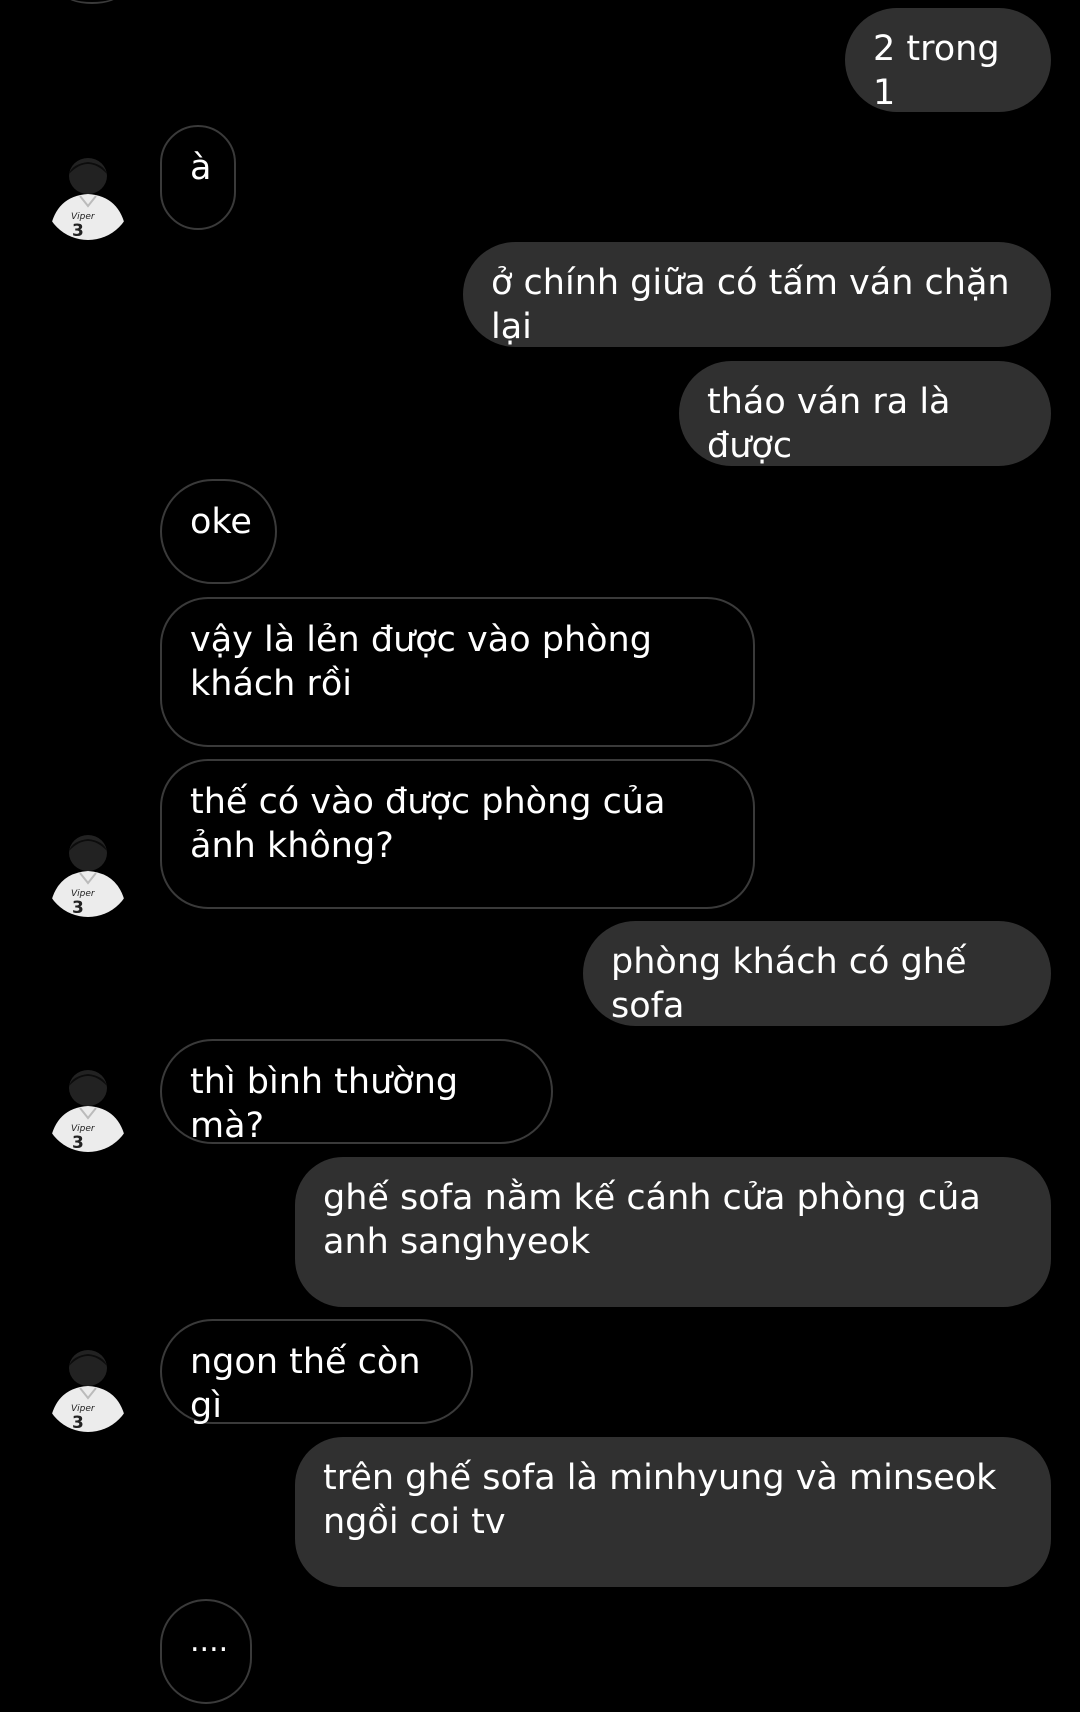 This screenshot has height=1712, width=1080. What do you see at coordinates (757, 294) in the screenshot?
I see `sent-message-bubble: ở chính giữa có tấm ván chặn lại` at bounding box center [757, 294].